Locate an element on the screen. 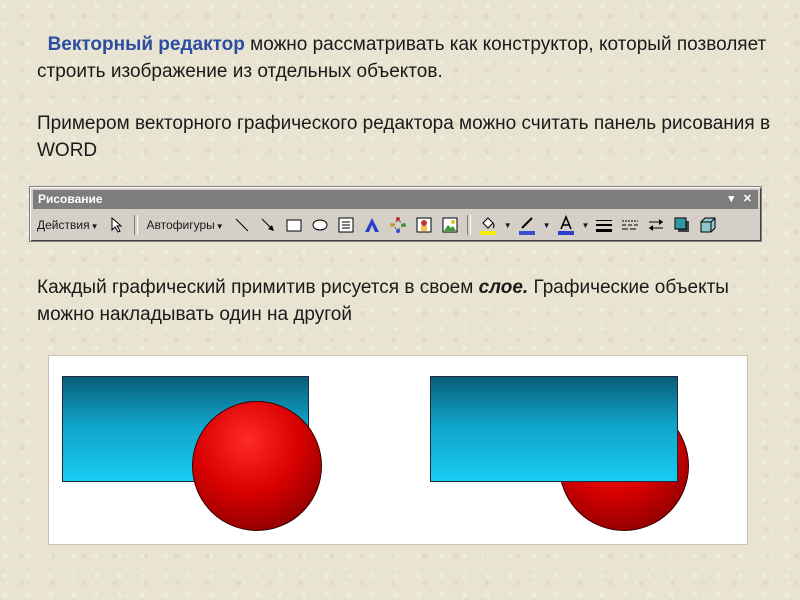  picture-icon is located at coordinates (450, 225).